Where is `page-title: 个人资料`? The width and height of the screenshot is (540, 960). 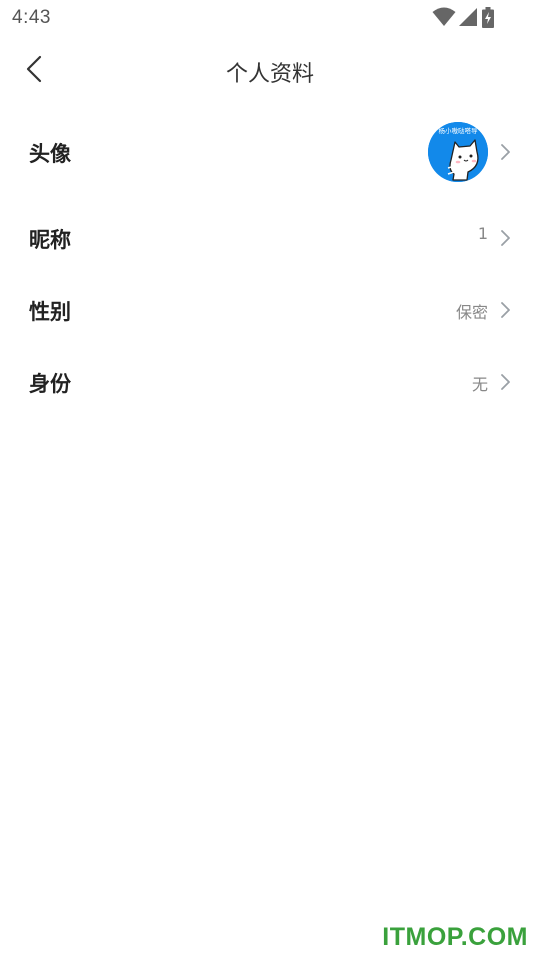
page-title: 个人资料 is located at coordinates (269, 74).